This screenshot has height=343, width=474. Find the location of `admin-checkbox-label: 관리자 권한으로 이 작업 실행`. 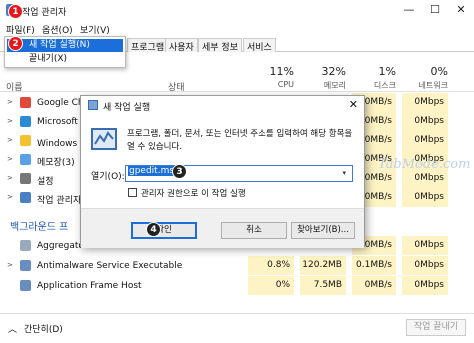

admin-checkbox-label: 관리자 권한으로 이 작업 실행 is located at coordinates (193, 194).